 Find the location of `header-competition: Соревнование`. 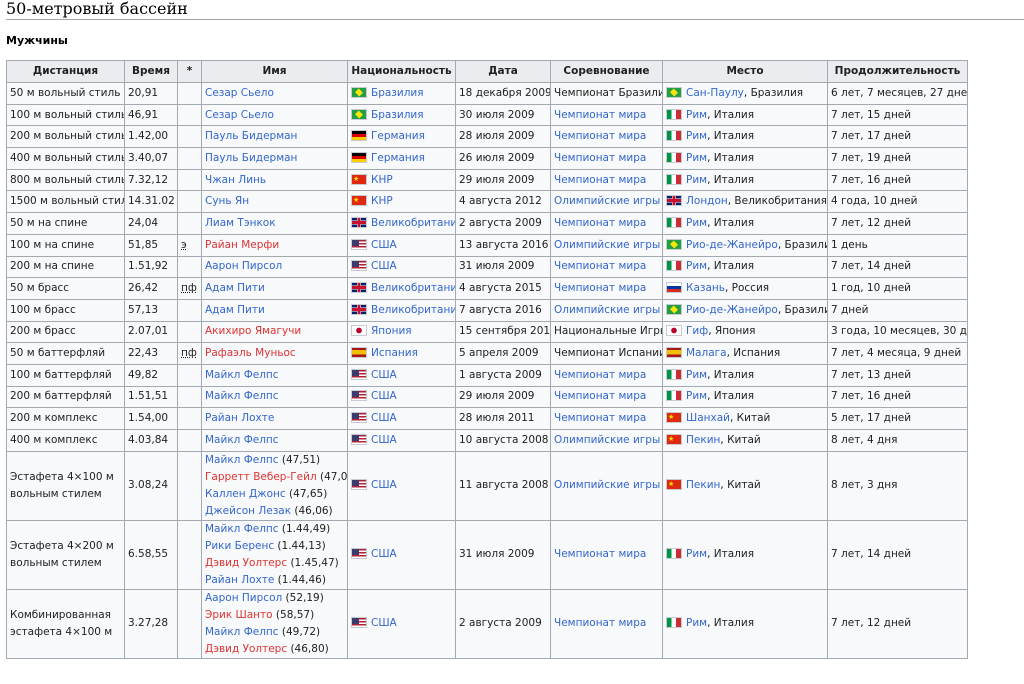

header-competition: Соревнование is located at coordinates (606, 71).